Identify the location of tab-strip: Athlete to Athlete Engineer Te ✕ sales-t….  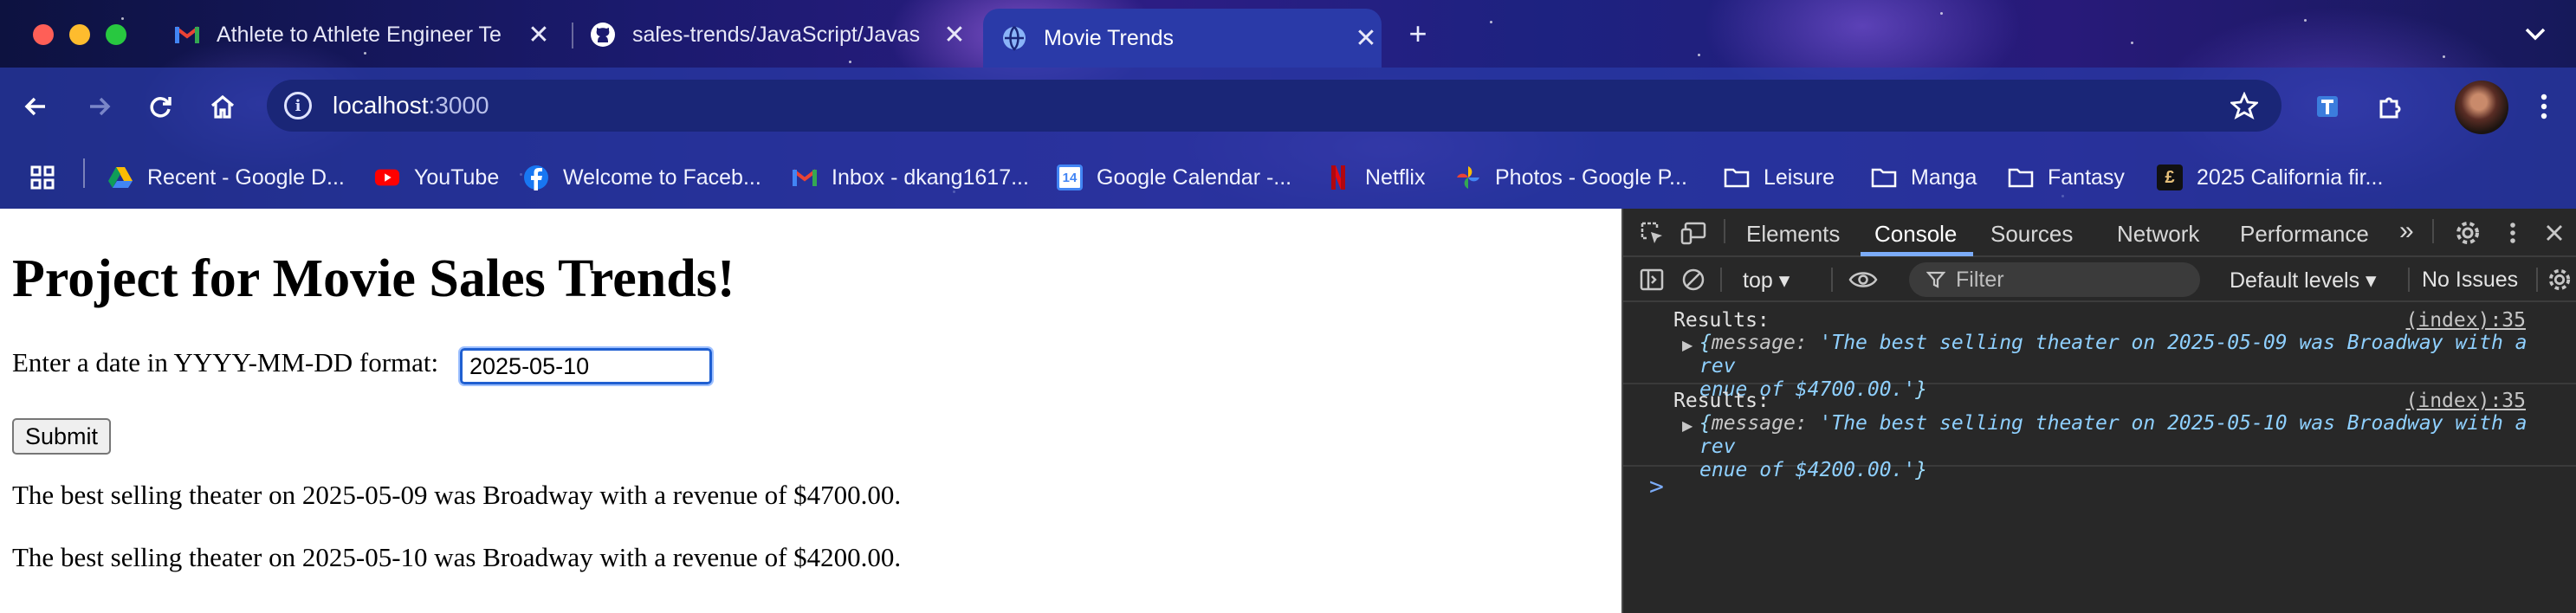
(1288, 34).